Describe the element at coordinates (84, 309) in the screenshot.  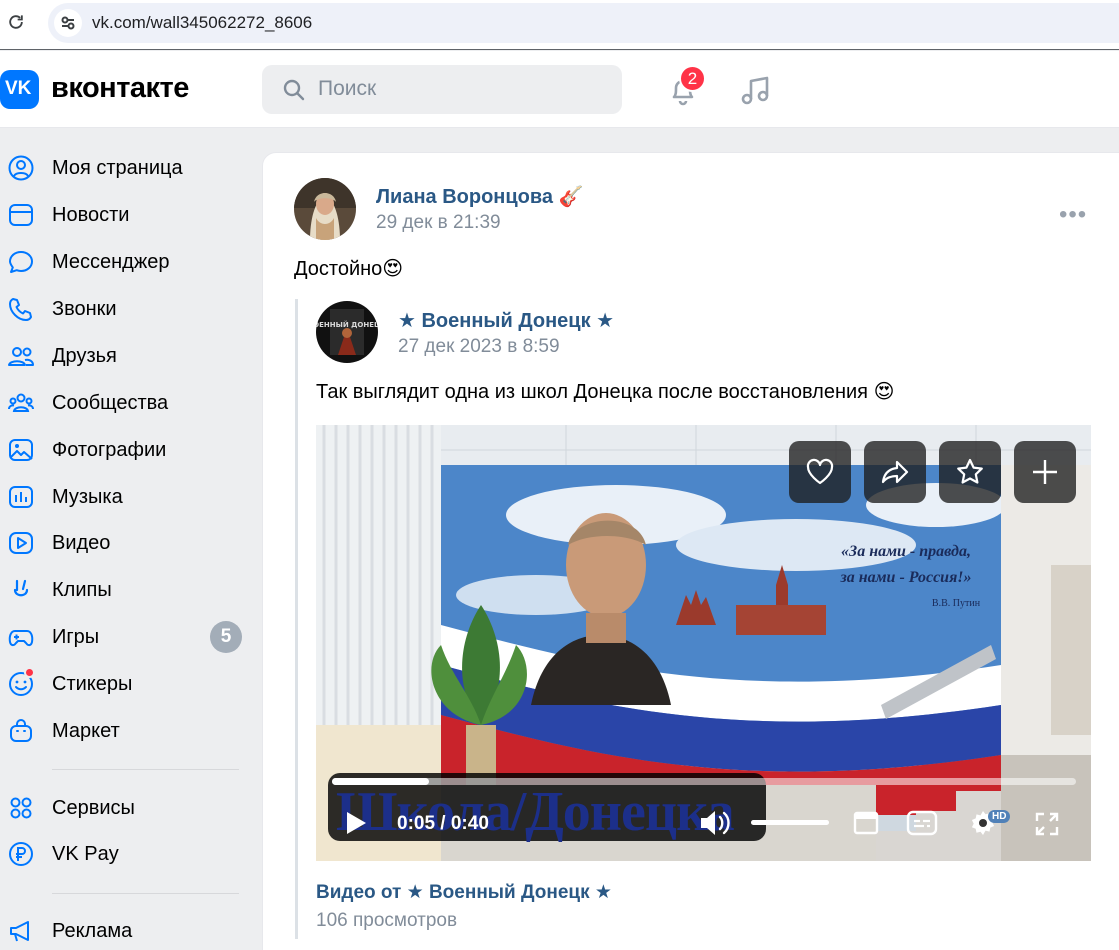
I see `sidebar-item-label: Звонки` at that location.